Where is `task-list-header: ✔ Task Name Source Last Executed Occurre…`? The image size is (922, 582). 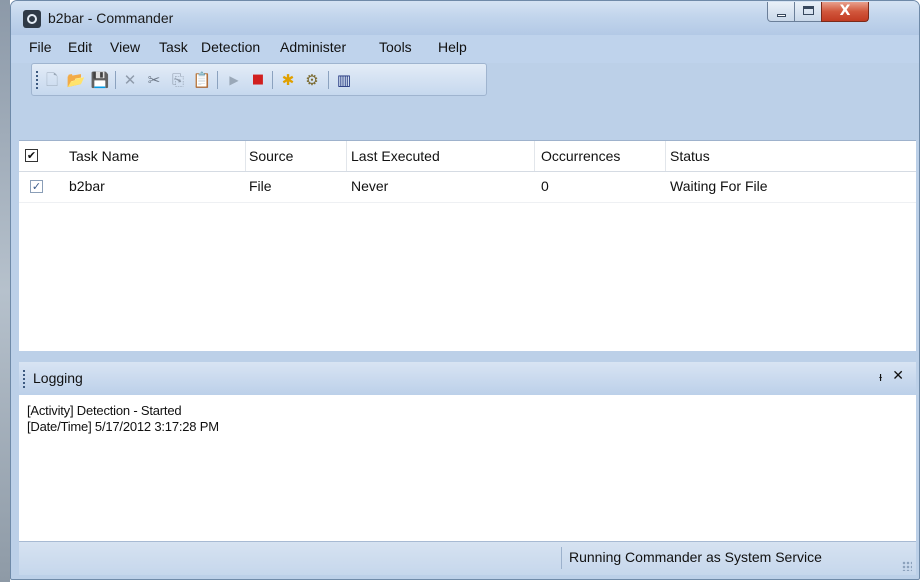
task-list-header: ✔ Task Name Source Last Executed Occurre… is located at coordinates (467, 156).